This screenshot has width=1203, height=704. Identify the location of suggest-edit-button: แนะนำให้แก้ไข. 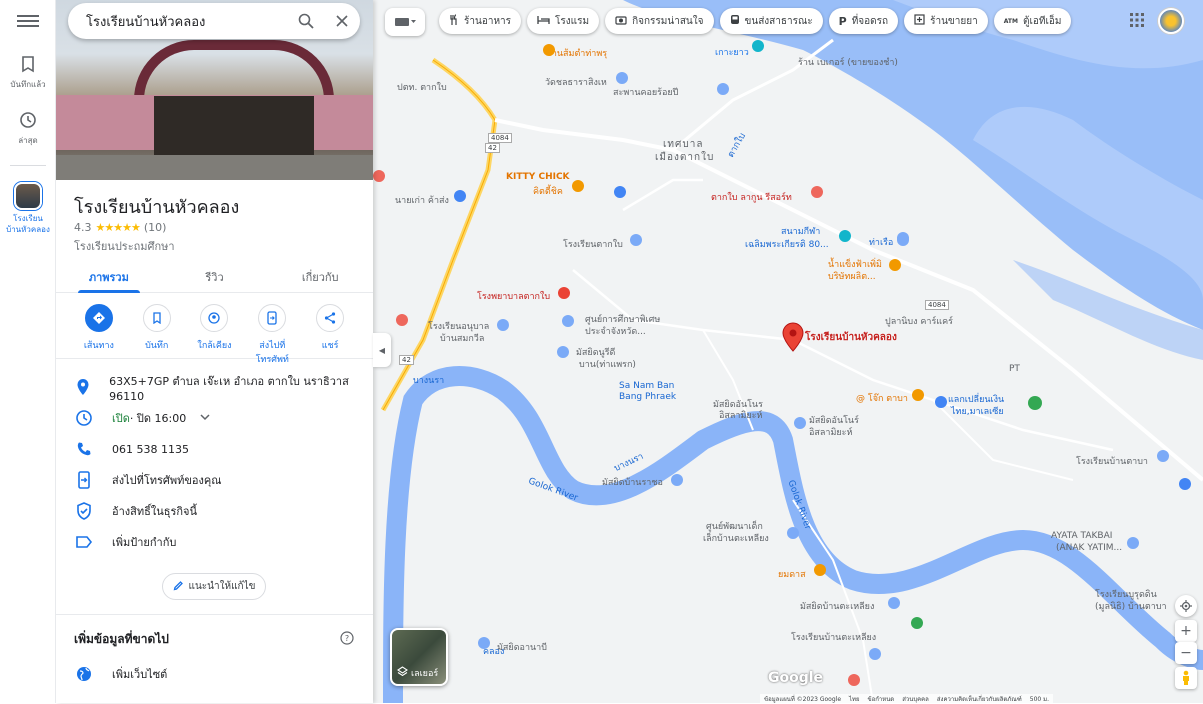
(214, 586).